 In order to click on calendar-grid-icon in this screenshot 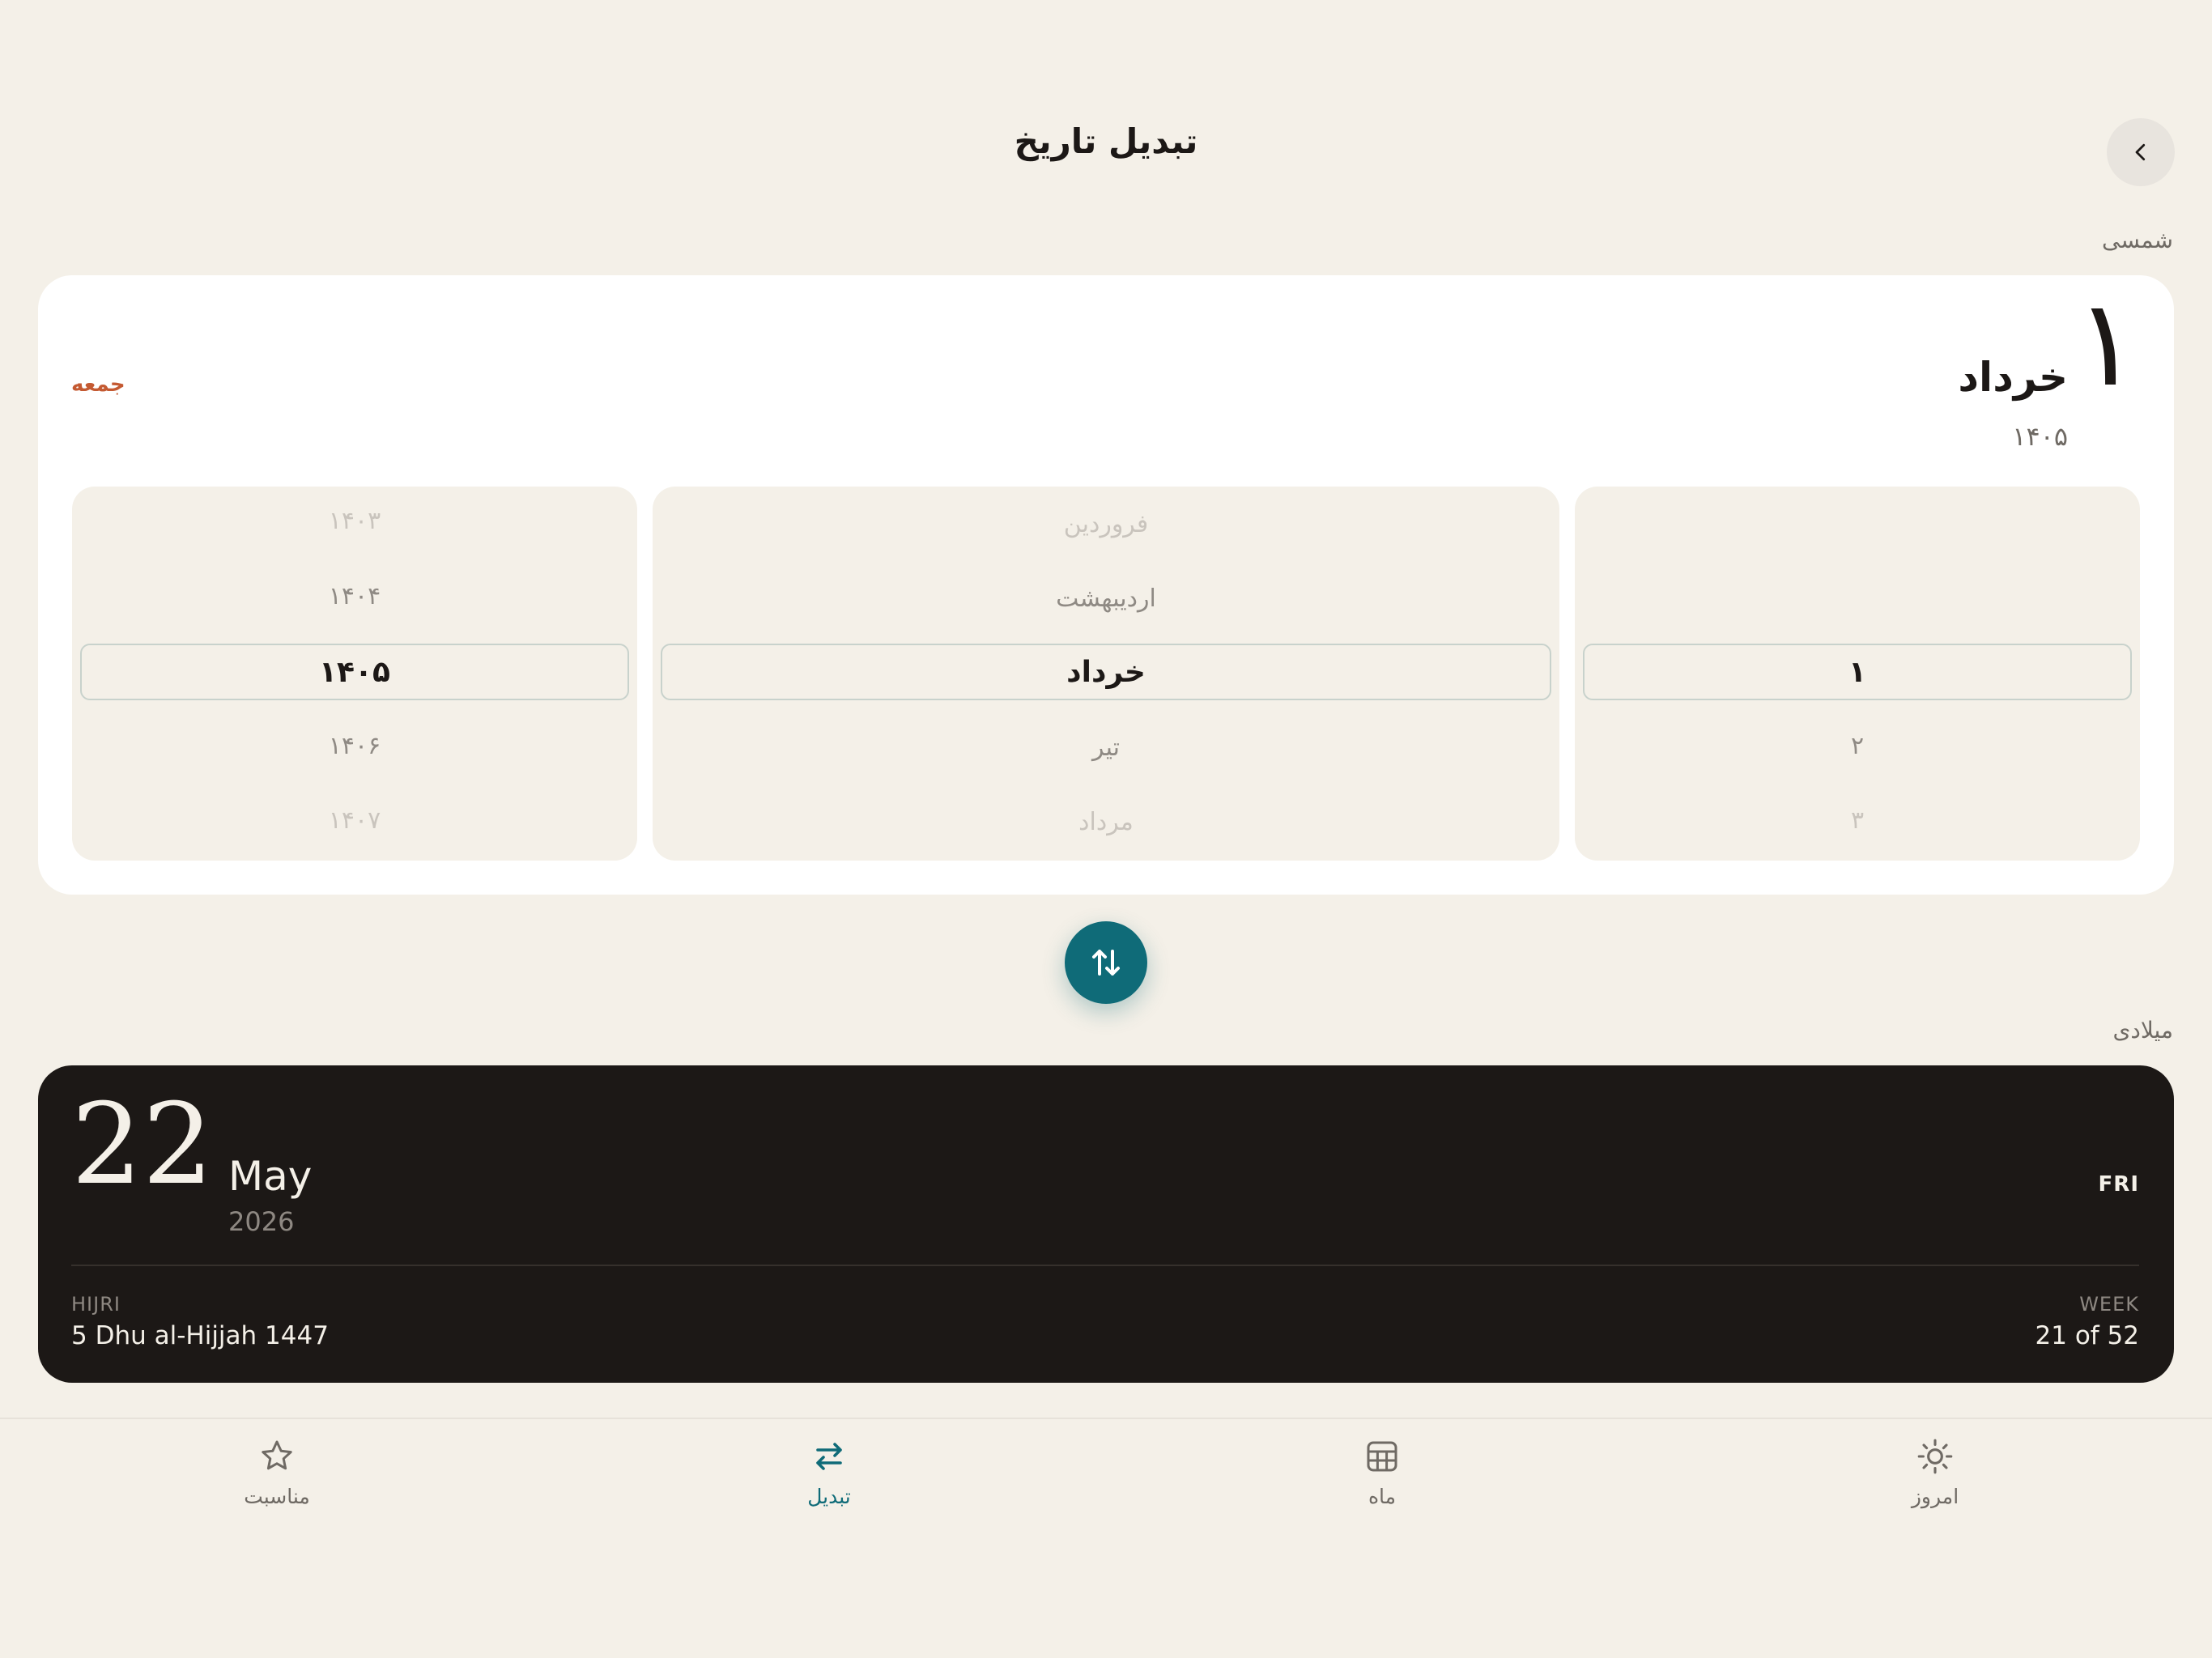, I will do `click(1382, 1456)`.